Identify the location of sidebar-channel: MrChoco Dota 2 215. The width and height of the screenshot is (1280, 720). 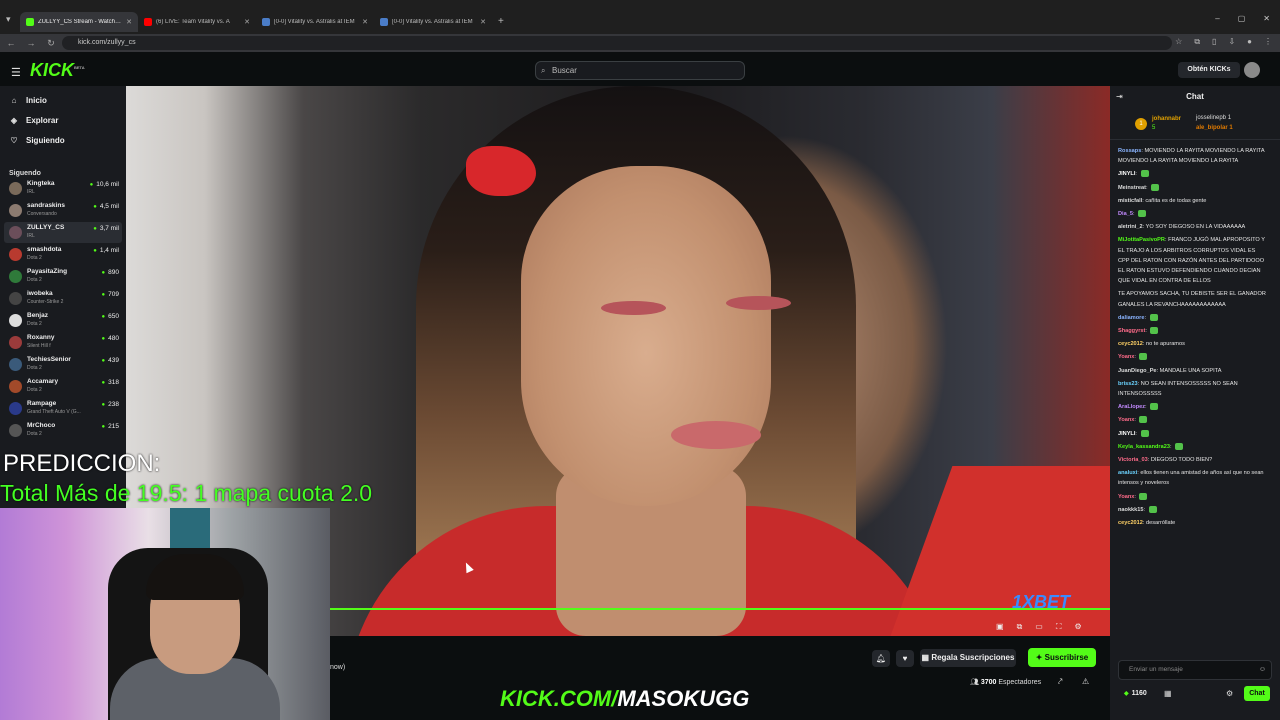
(63, 430).